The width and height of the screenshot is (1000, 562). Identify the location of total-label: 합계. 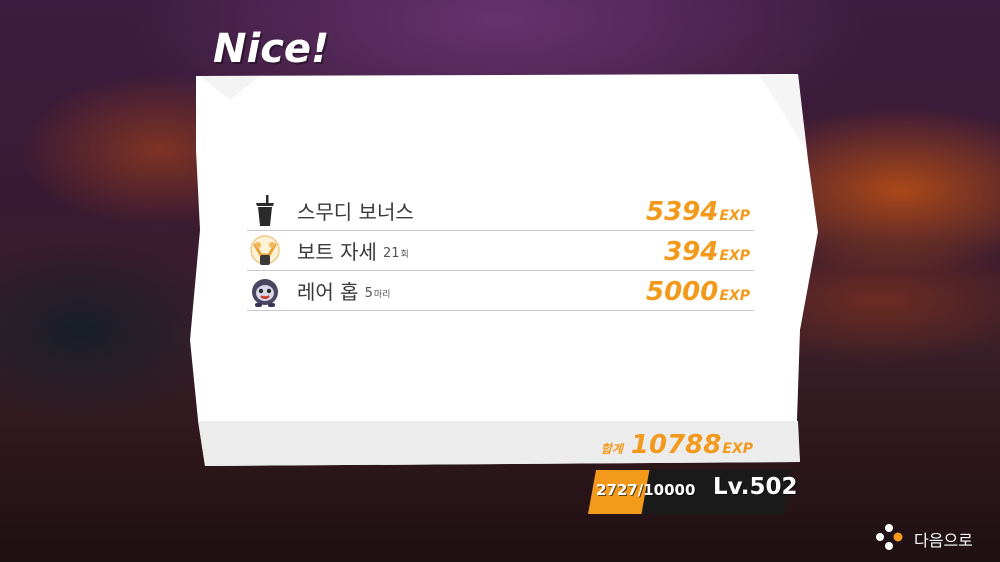
(611, 449).